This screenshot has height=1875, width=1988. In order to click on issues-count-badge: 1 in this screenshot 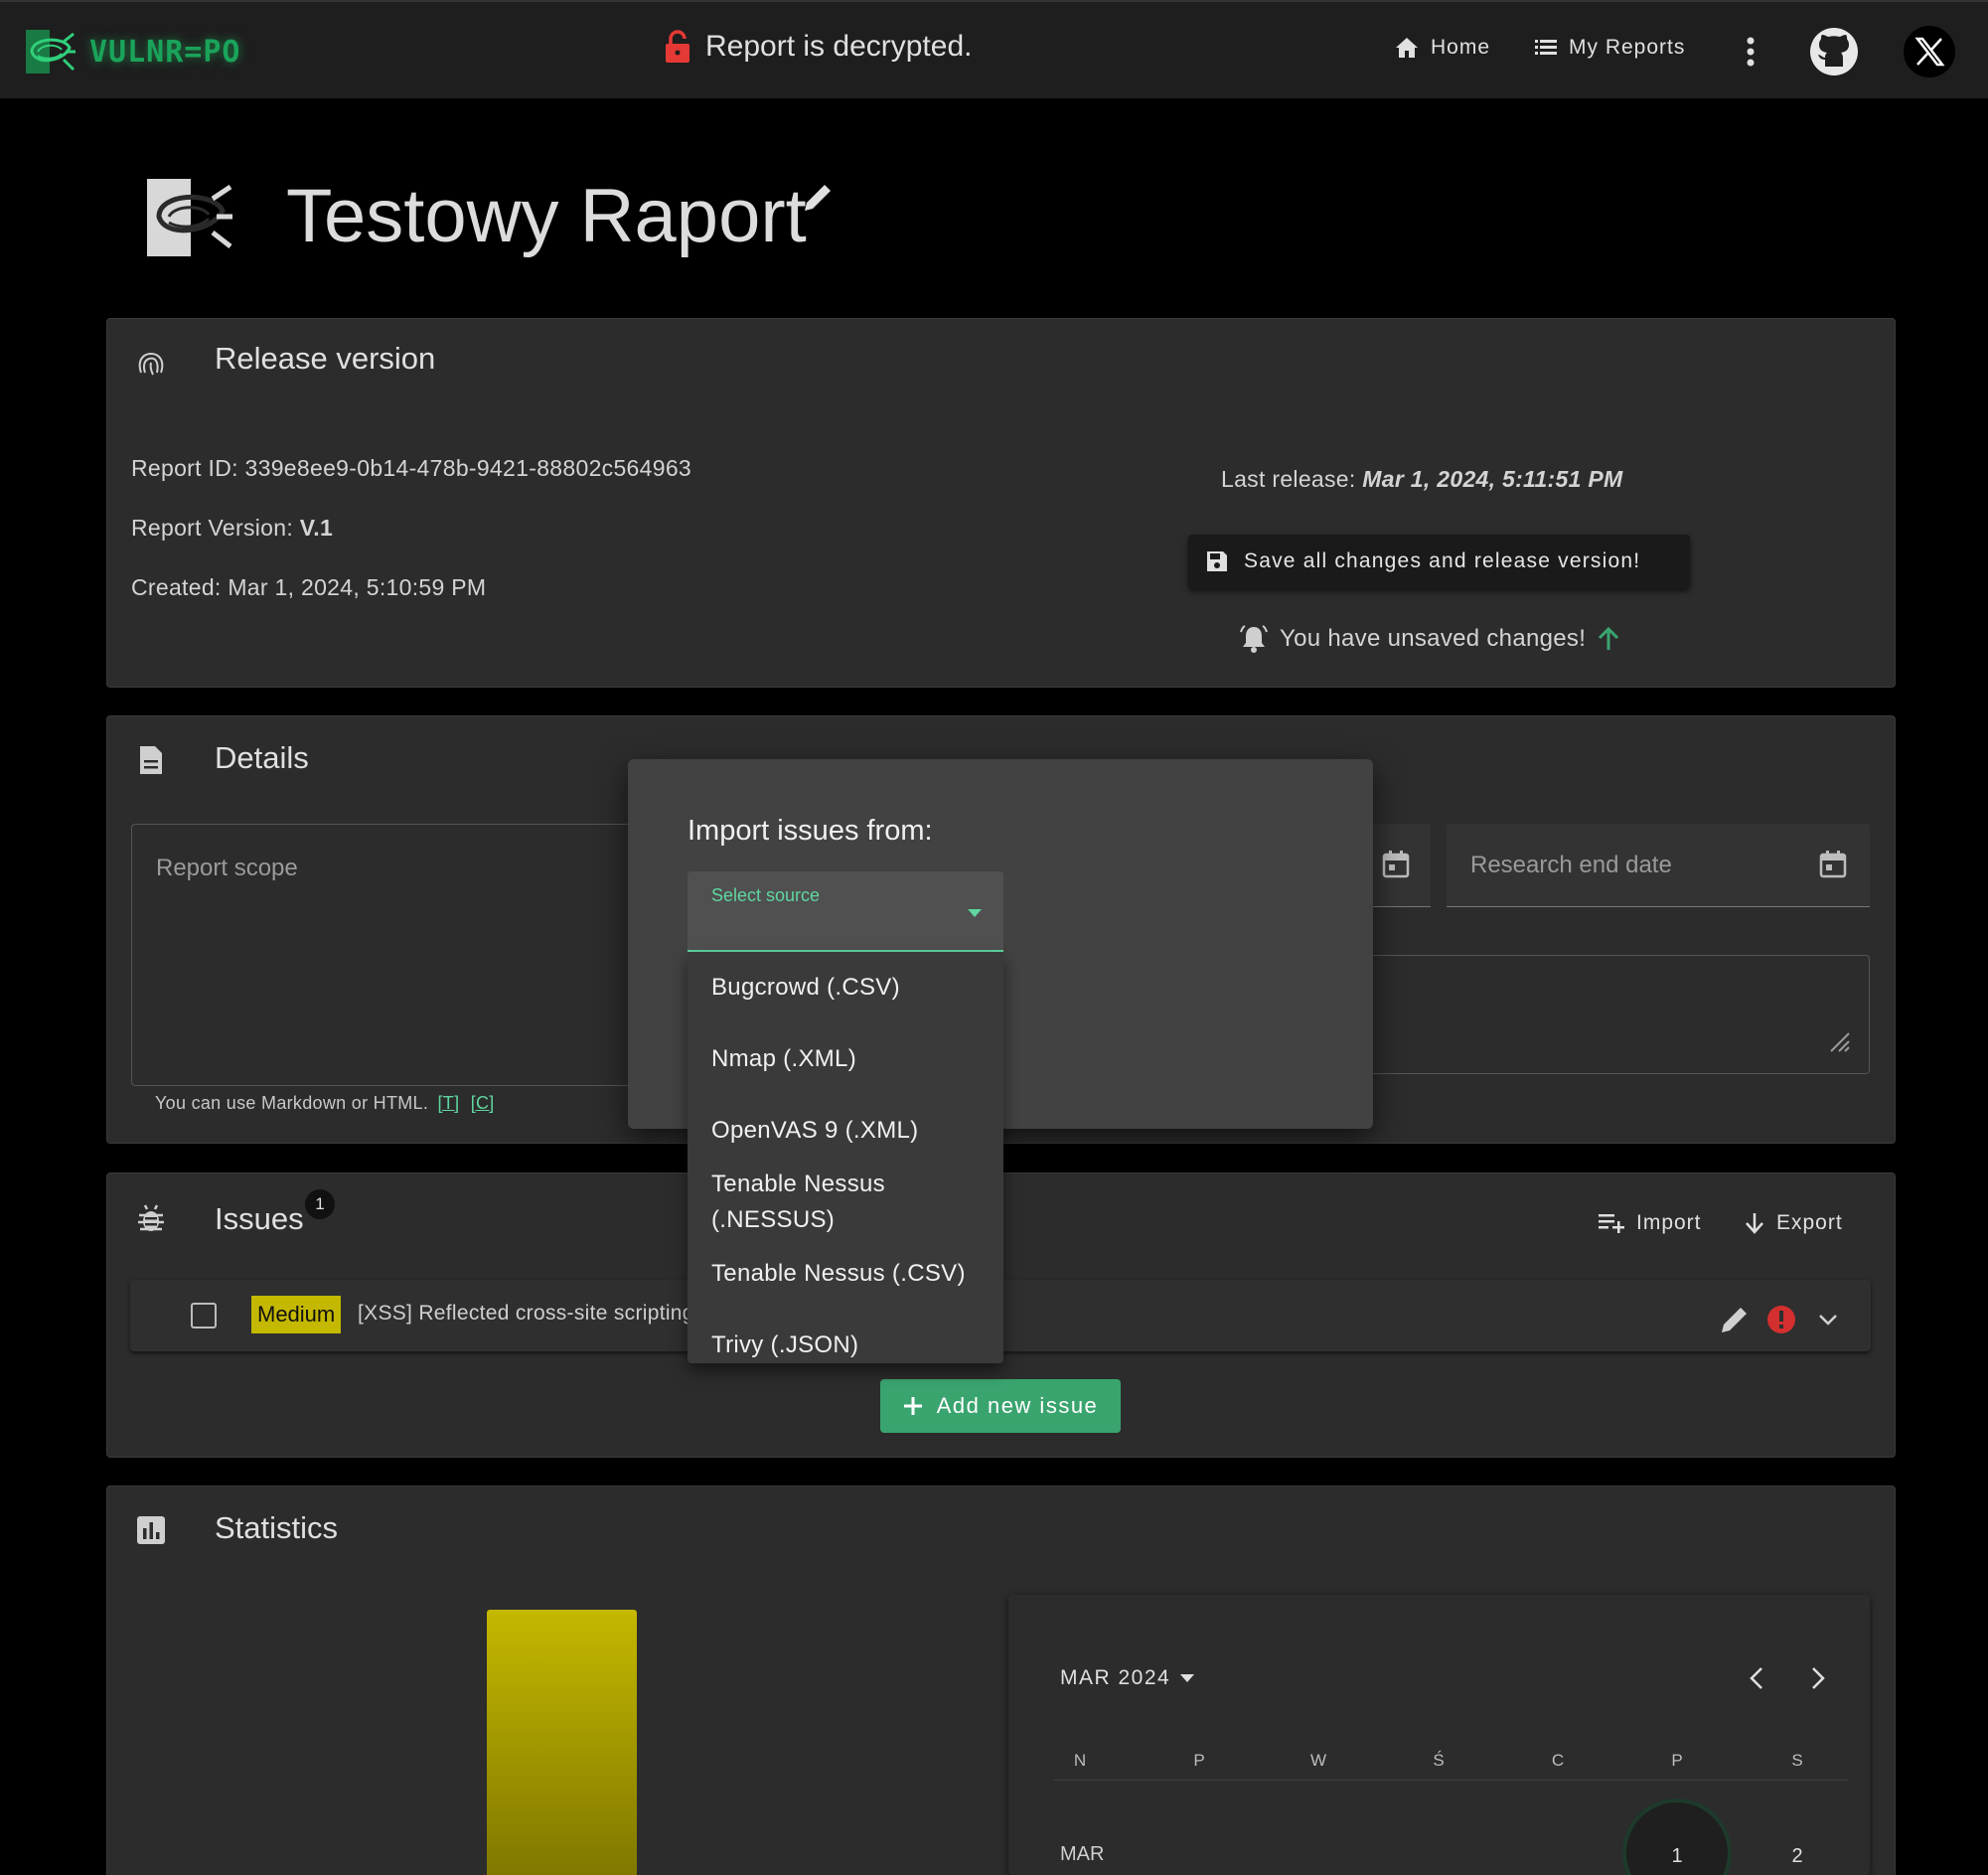, I will do `click(320, 1204)`.